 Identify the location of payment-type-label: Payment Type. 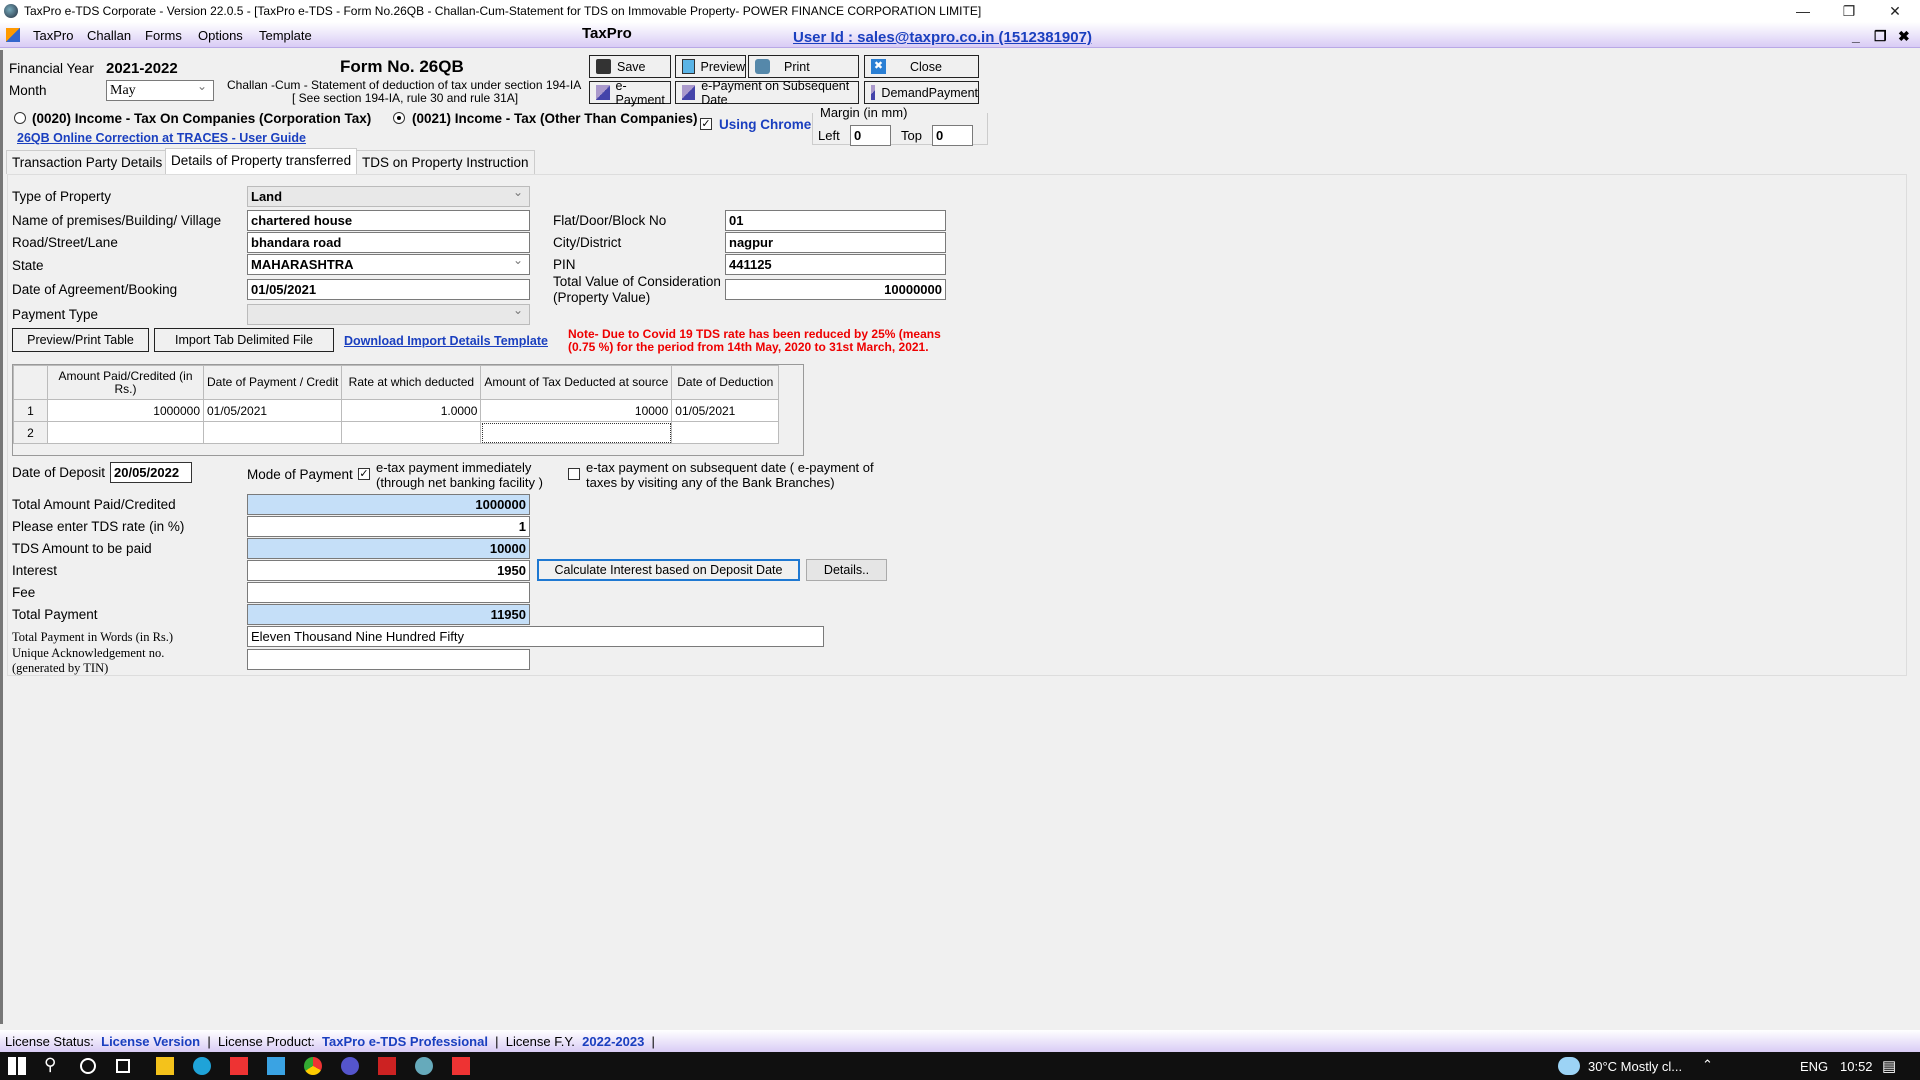
(55, 314).